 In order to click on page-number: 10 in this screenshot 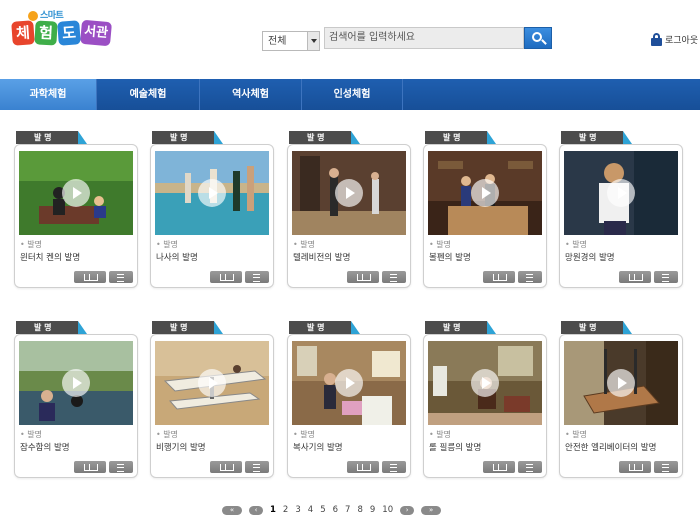, I will do `click(387, 510)`.